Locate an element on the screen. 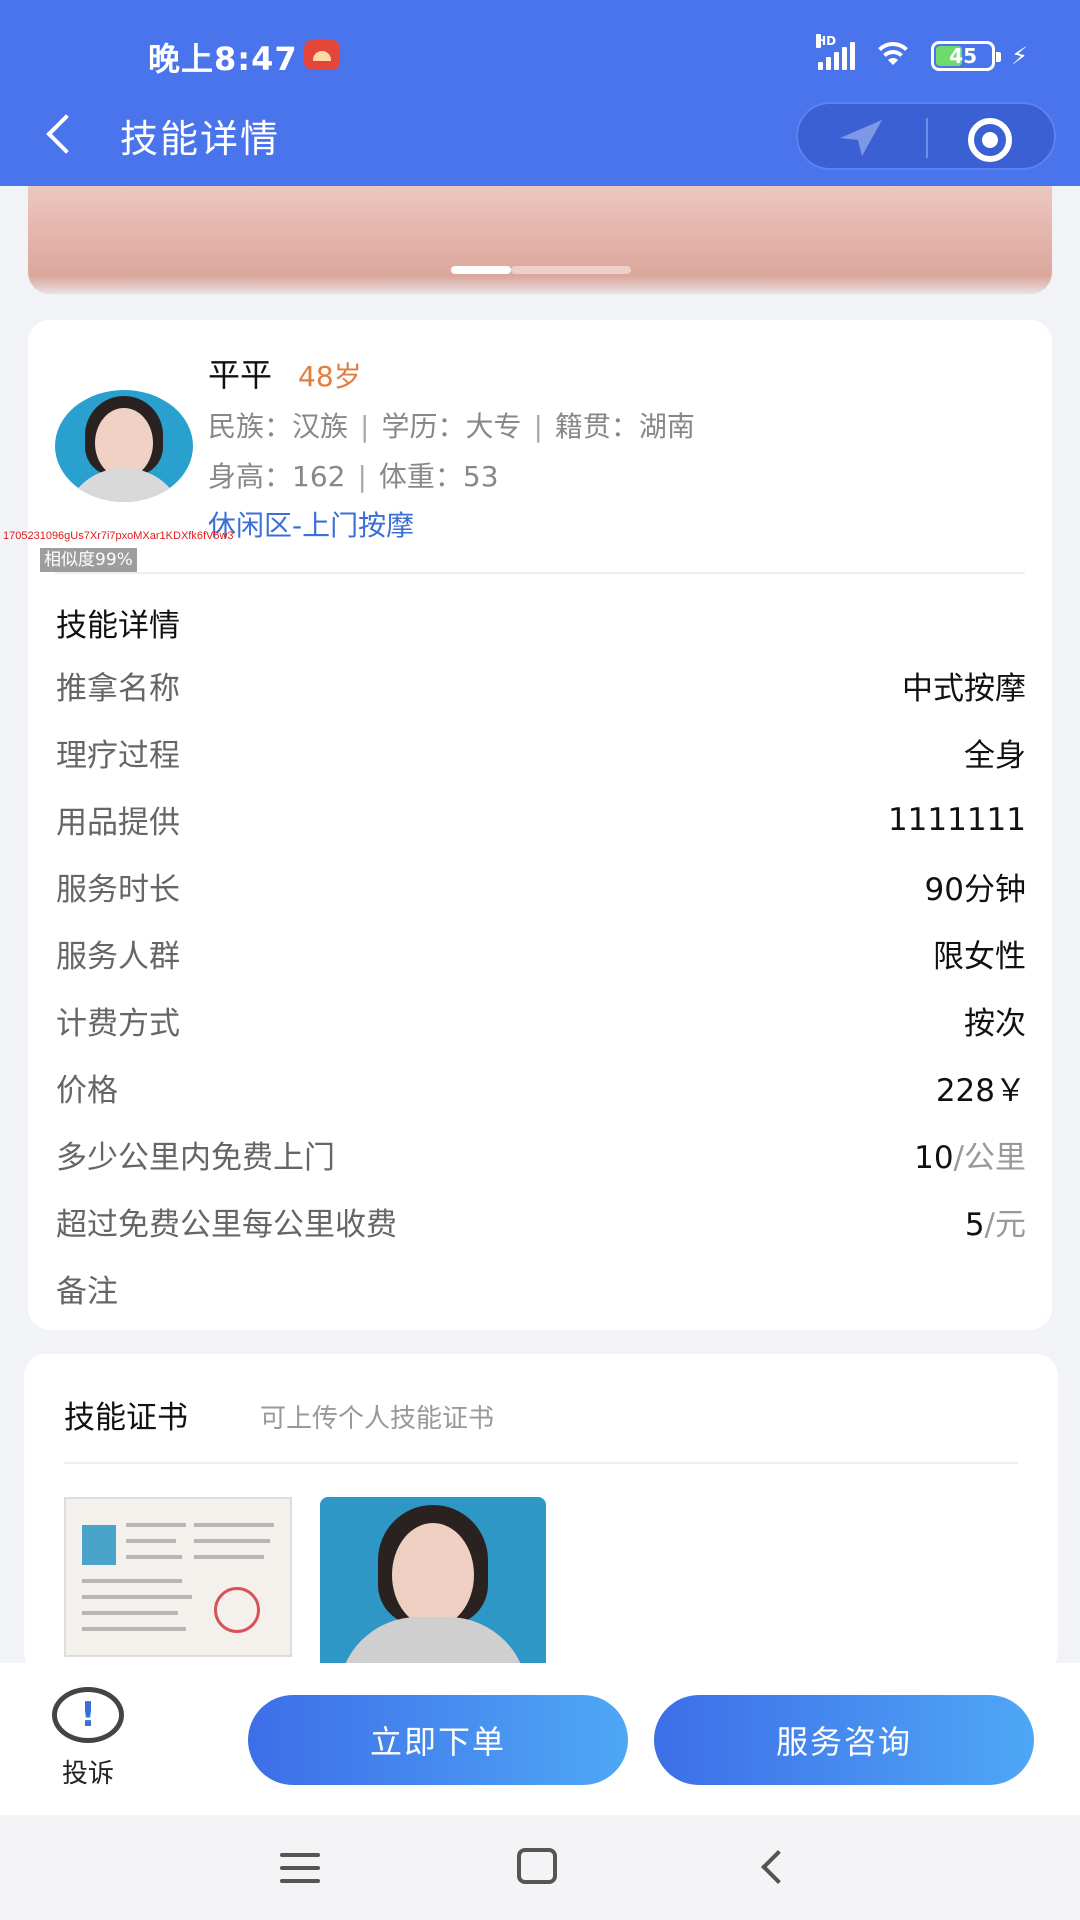  detail-row-free-distance: 多少公里内免费上门 10/公里 is located at coordinates (541, 1154).